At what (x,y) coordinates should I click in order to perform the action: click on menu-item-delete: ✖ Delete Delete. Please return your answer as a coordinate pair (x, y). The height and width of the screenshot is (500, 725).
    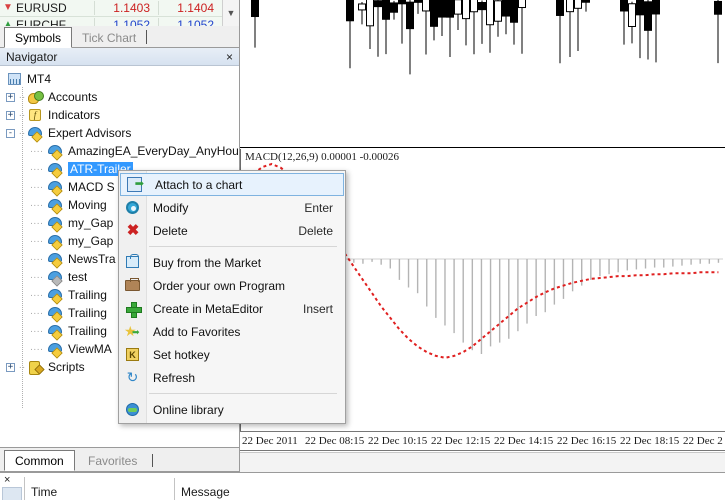
    Looking at the image, I should click on (232, 230).